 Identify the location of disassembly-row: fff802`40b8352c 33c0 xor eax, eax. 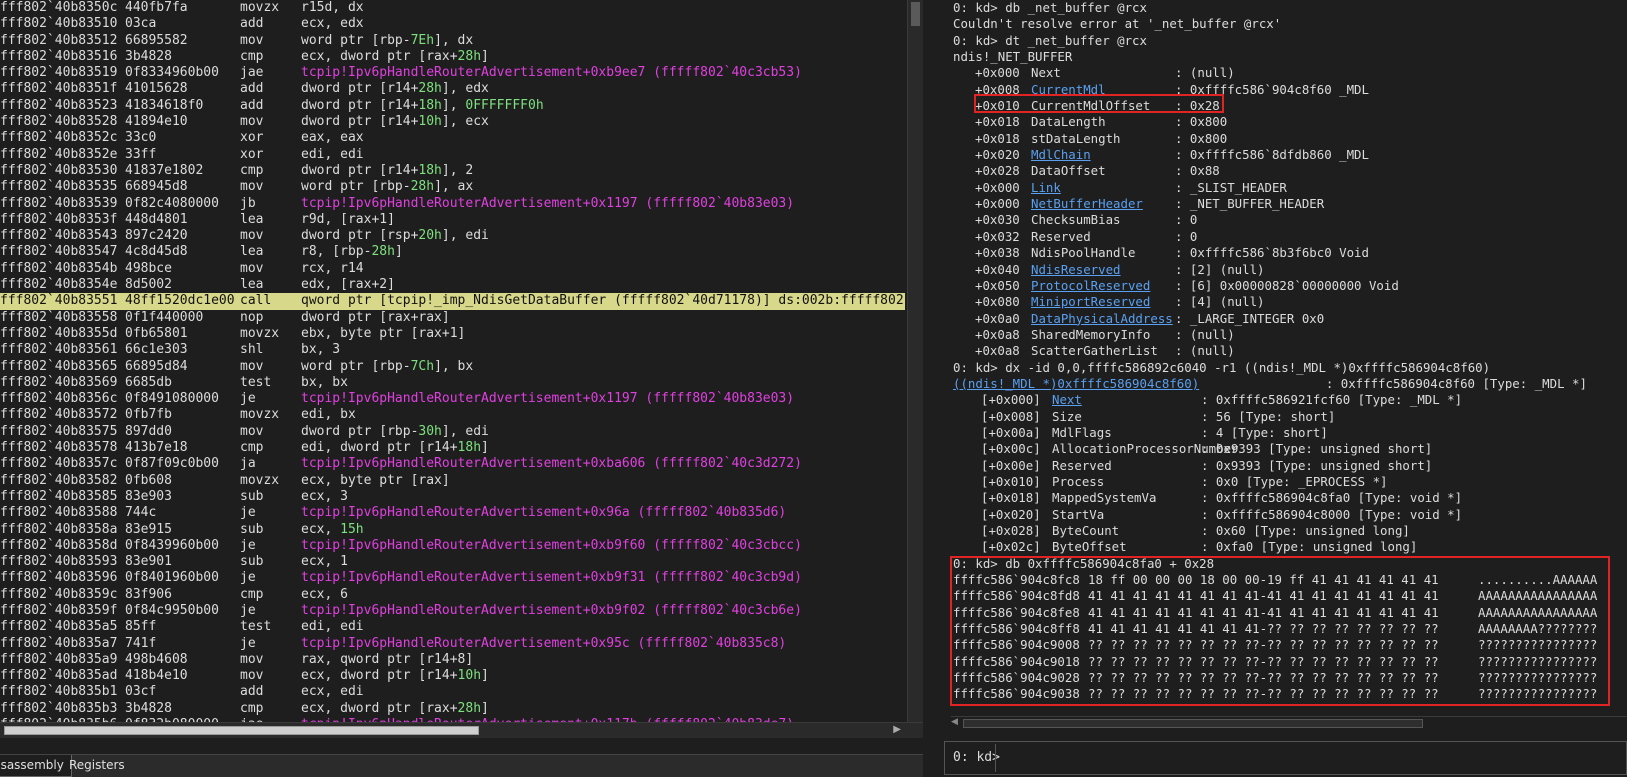
(452, 138).